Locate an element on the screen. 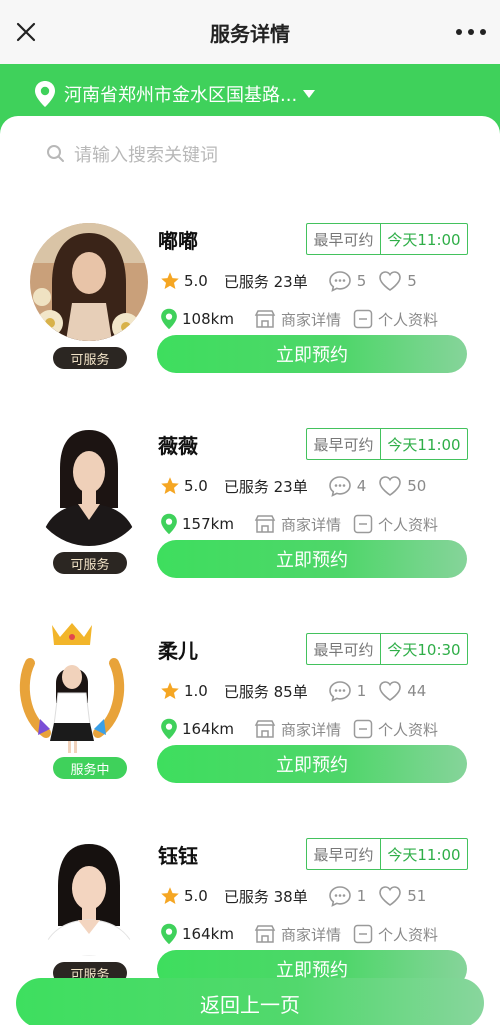 The height and width of the screenshot is (1025, 500). provider-name: 薇薇 is located at coordinates (178, 446).